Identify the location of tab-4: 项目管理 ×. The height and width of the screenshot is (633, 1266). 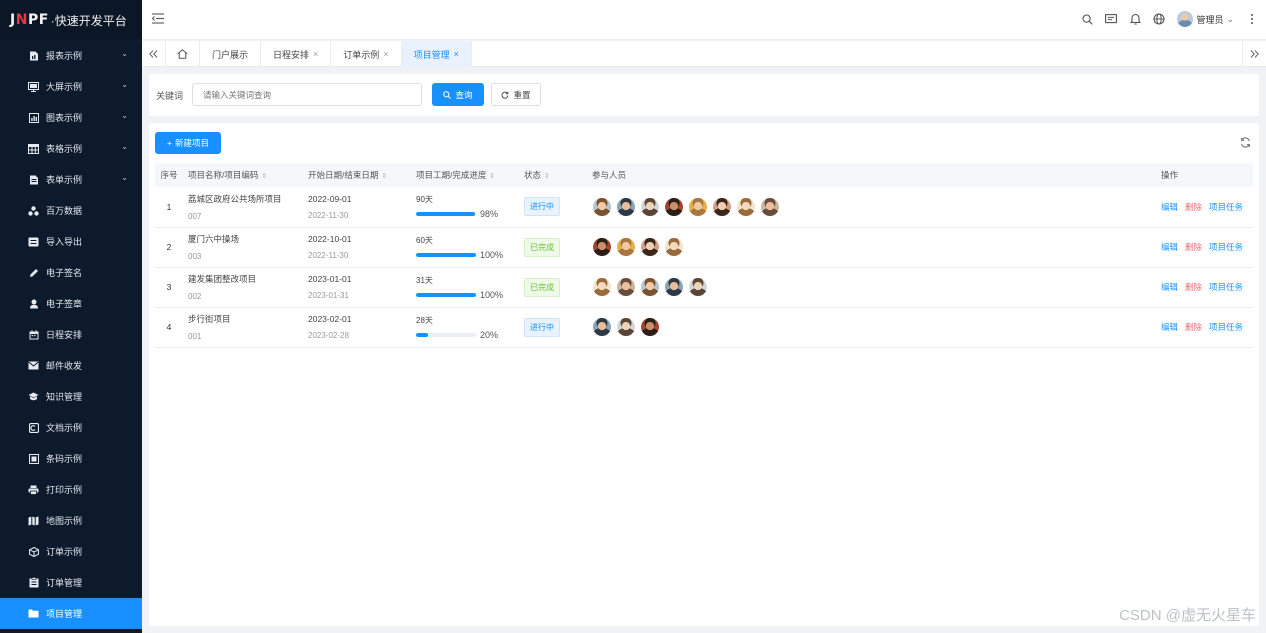
(436, 54).